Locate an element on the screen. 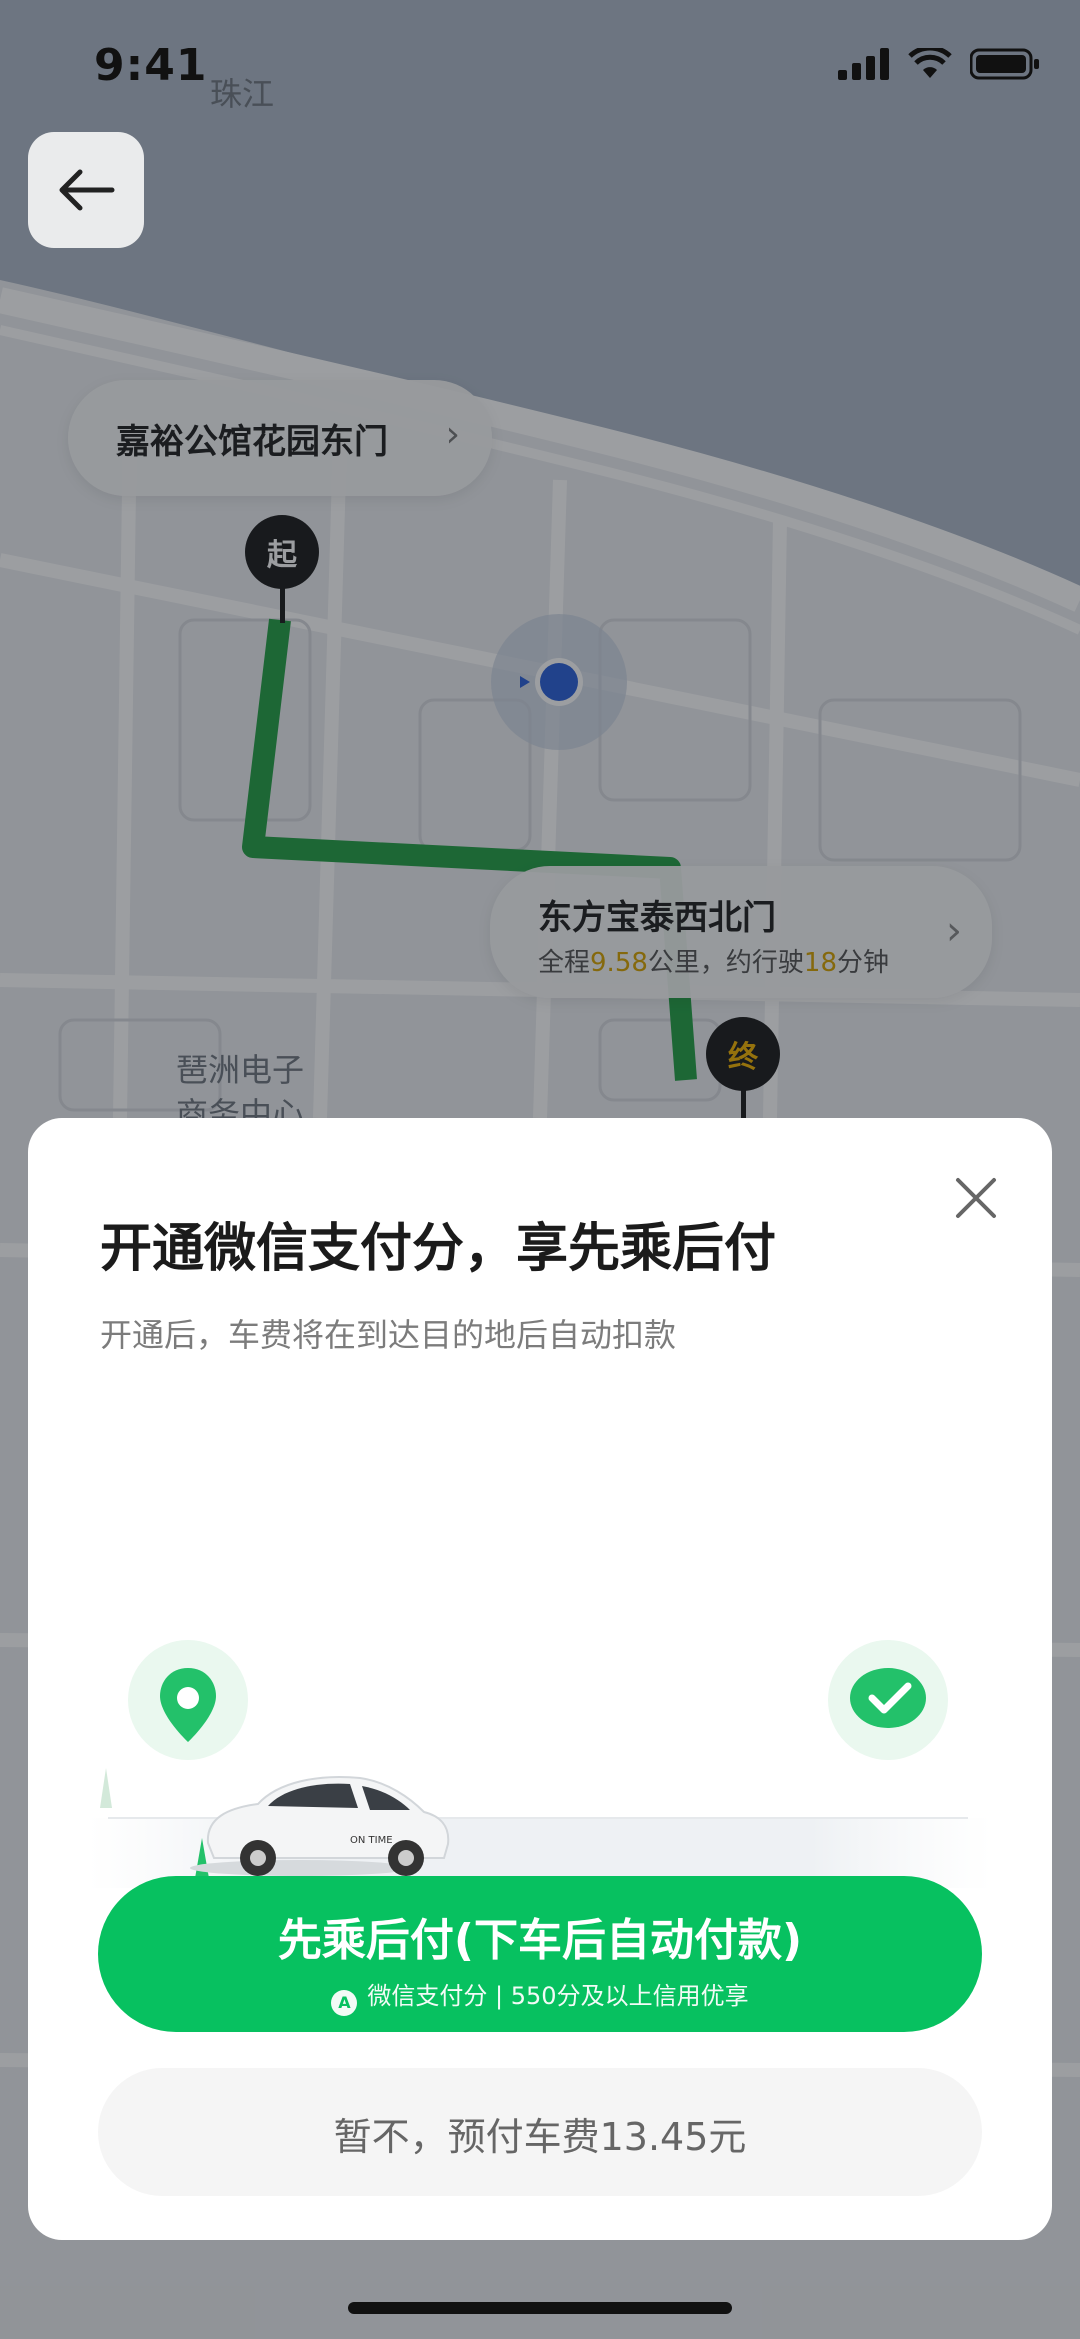 The image size is (1080, 2339). prepay-button: 暂不，预付车费13.45元 is located at coordinates (540, 2132).